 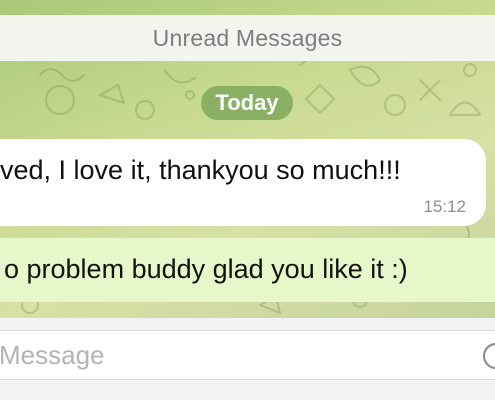 I want to click on date-separator: Today, so click(x=247, y=103).